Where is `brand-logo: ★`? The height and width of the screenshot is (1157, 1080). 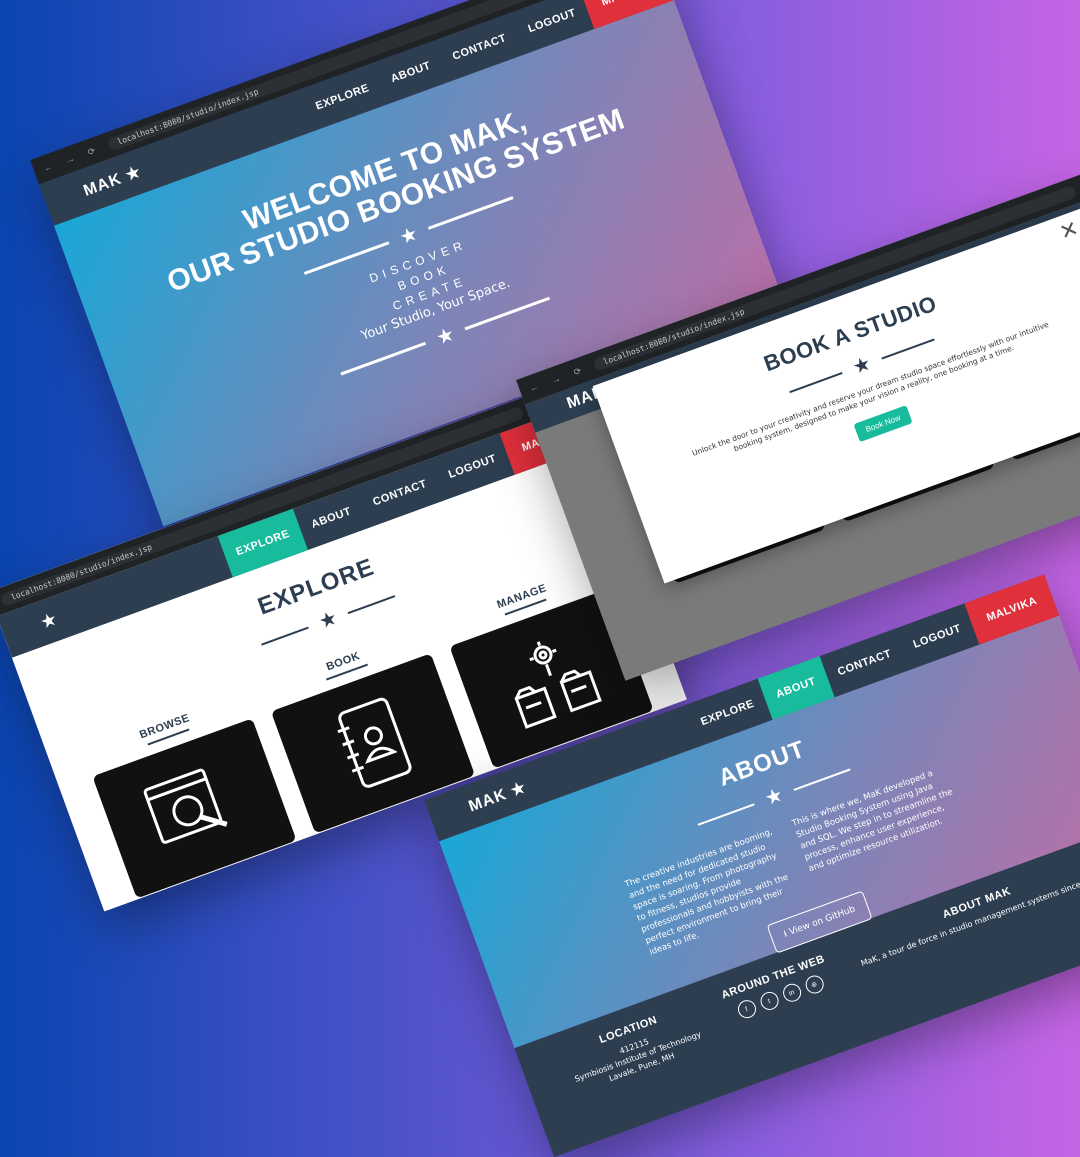 brand-logo: ★ is located at coordinates (49, 621).